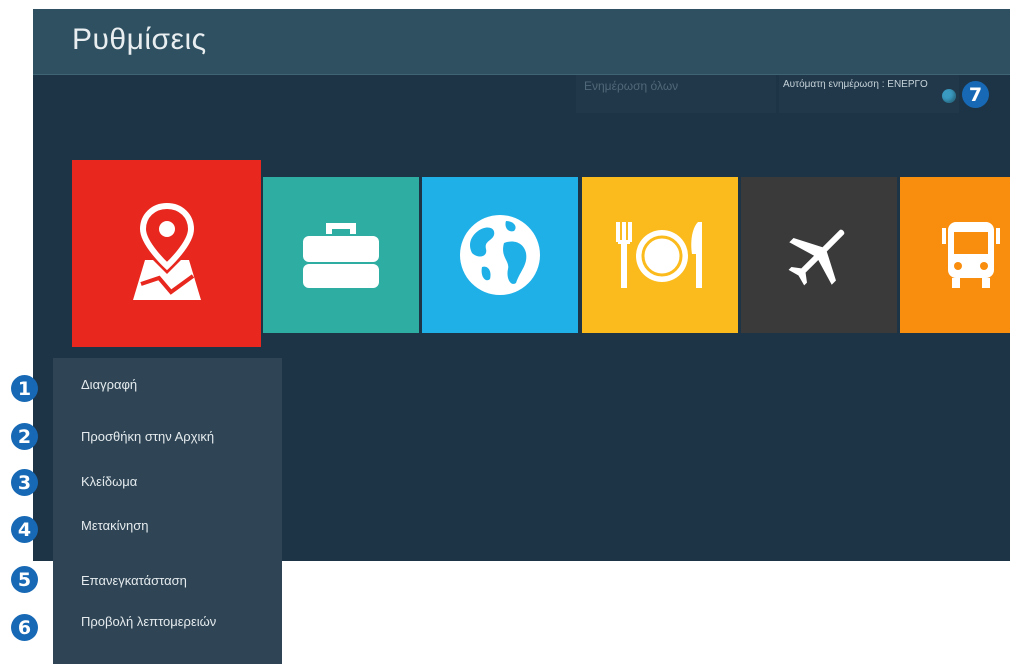 The image size is (1018, 670). I want to click on globe-icon, so click(500, 255).